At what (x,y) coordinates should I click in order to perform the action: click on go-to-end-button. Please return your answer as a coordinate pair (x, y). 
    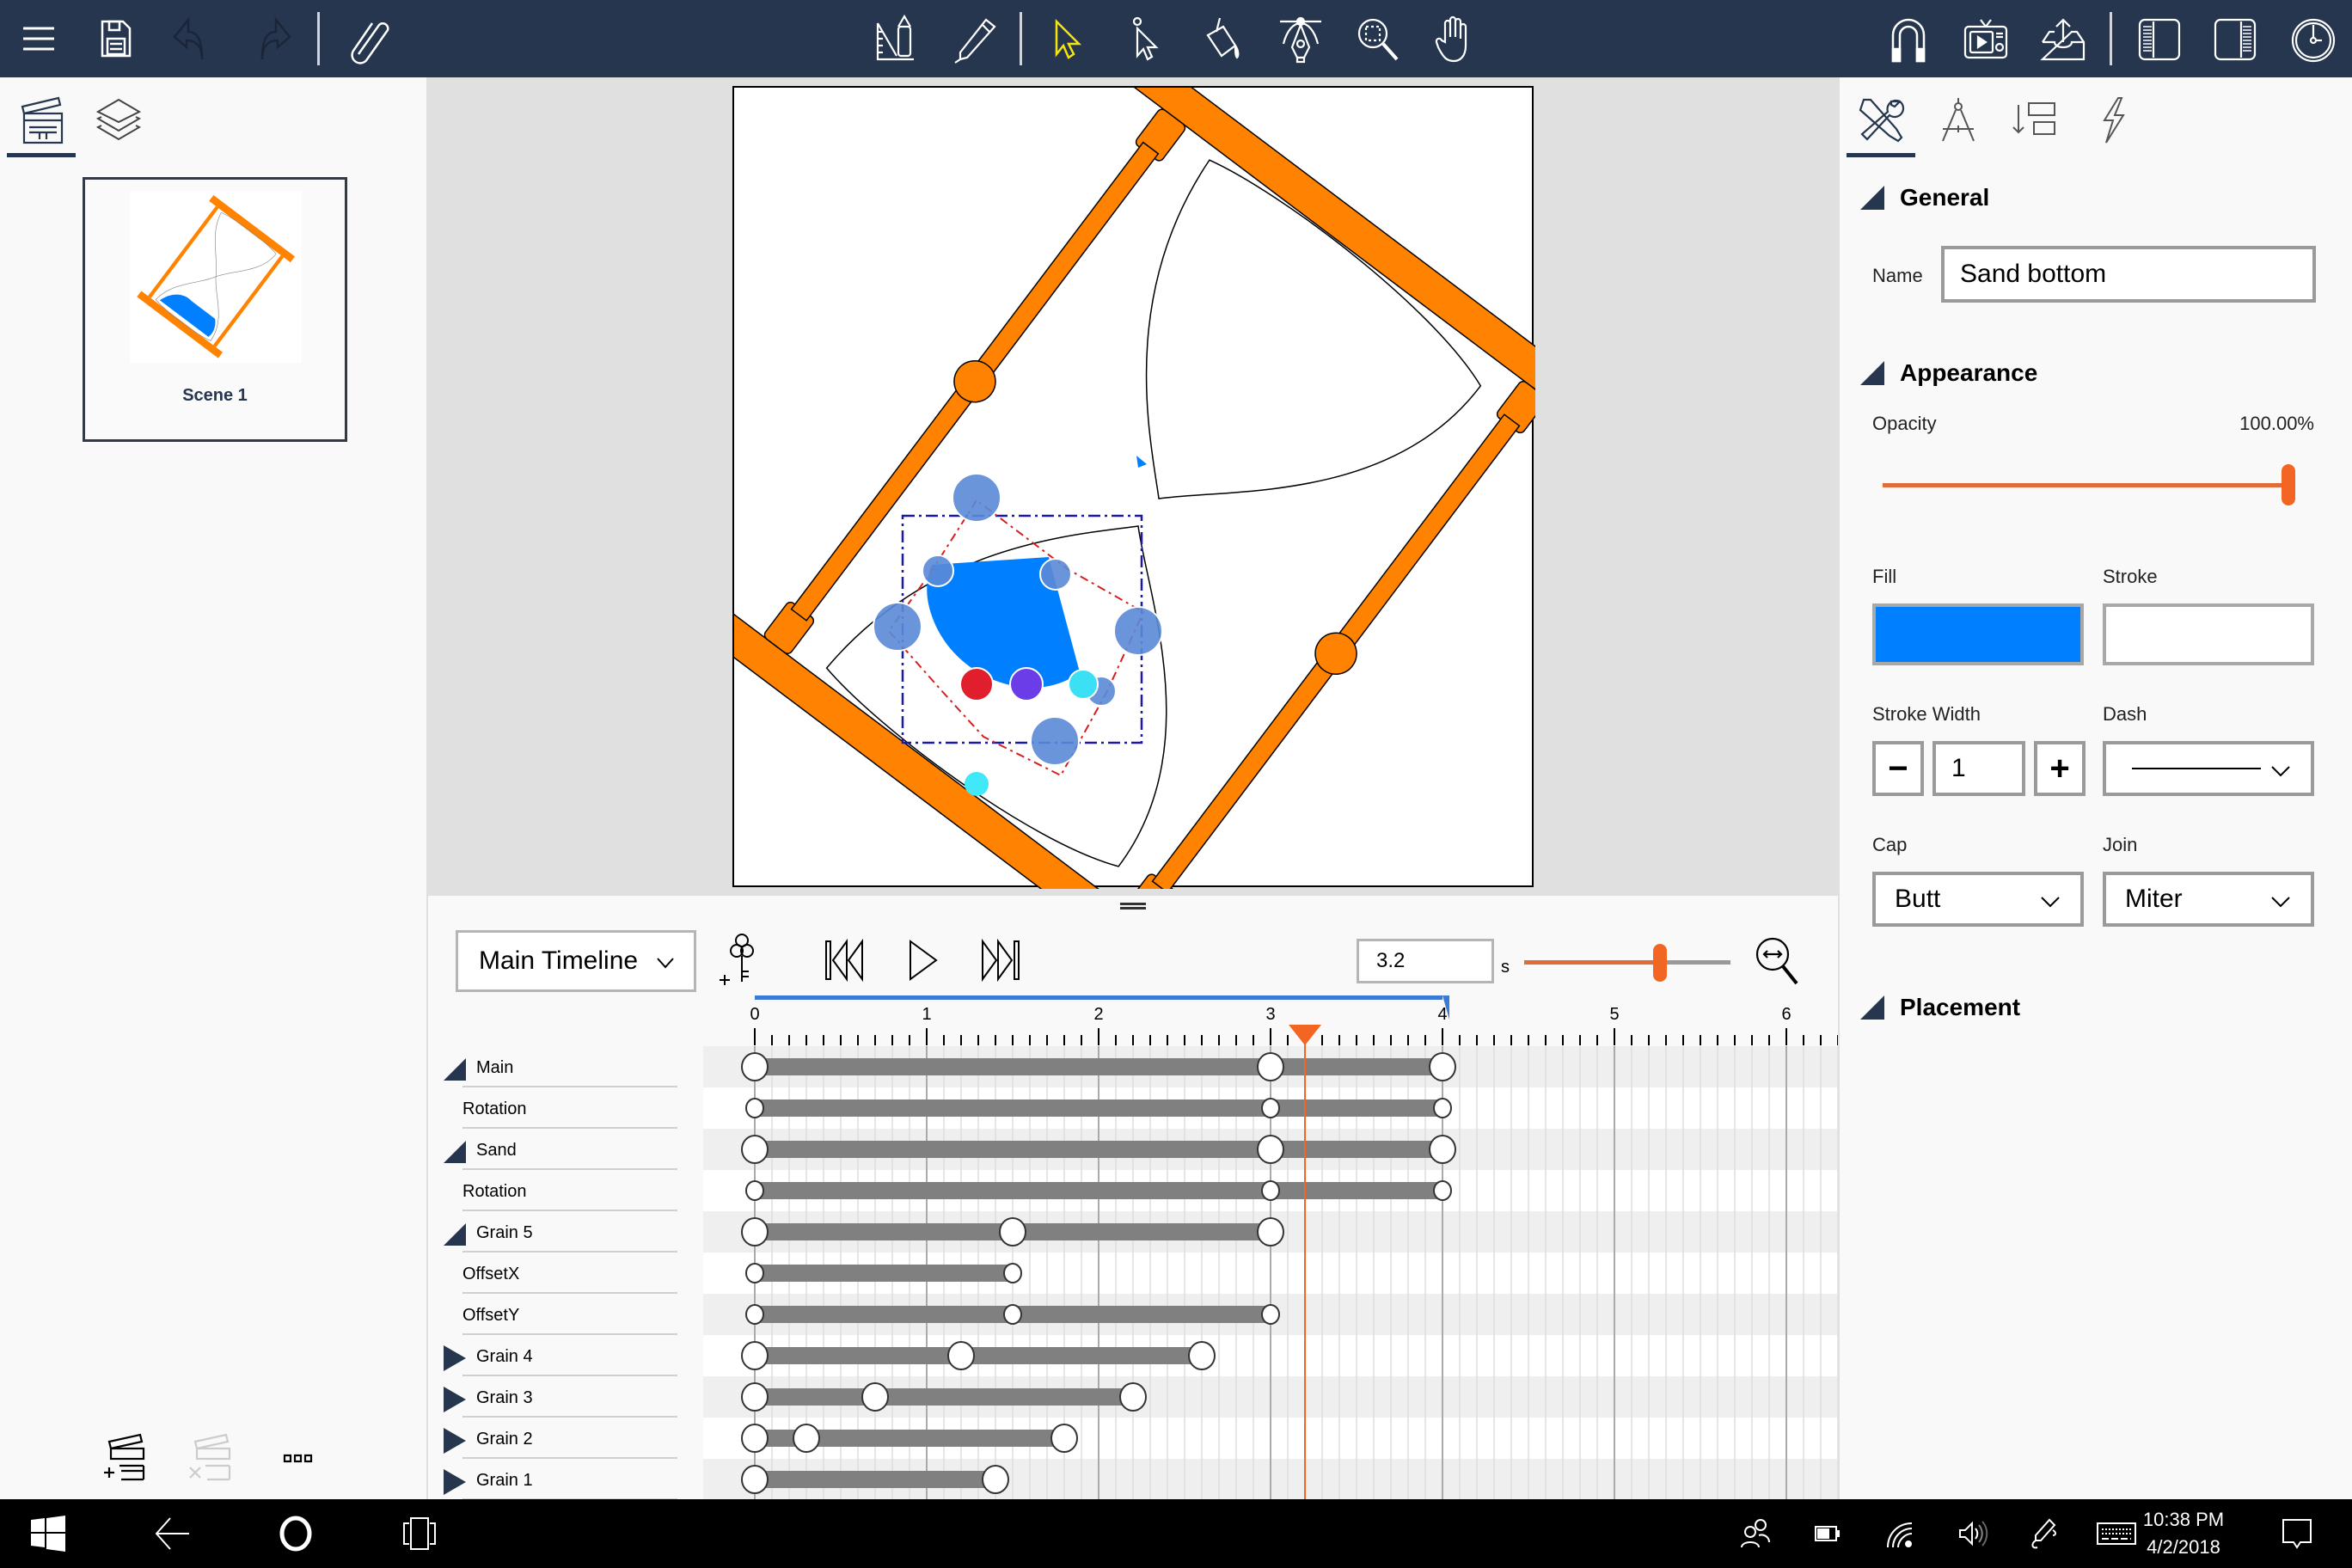
    Looking at the image, I should click on (999, 960).